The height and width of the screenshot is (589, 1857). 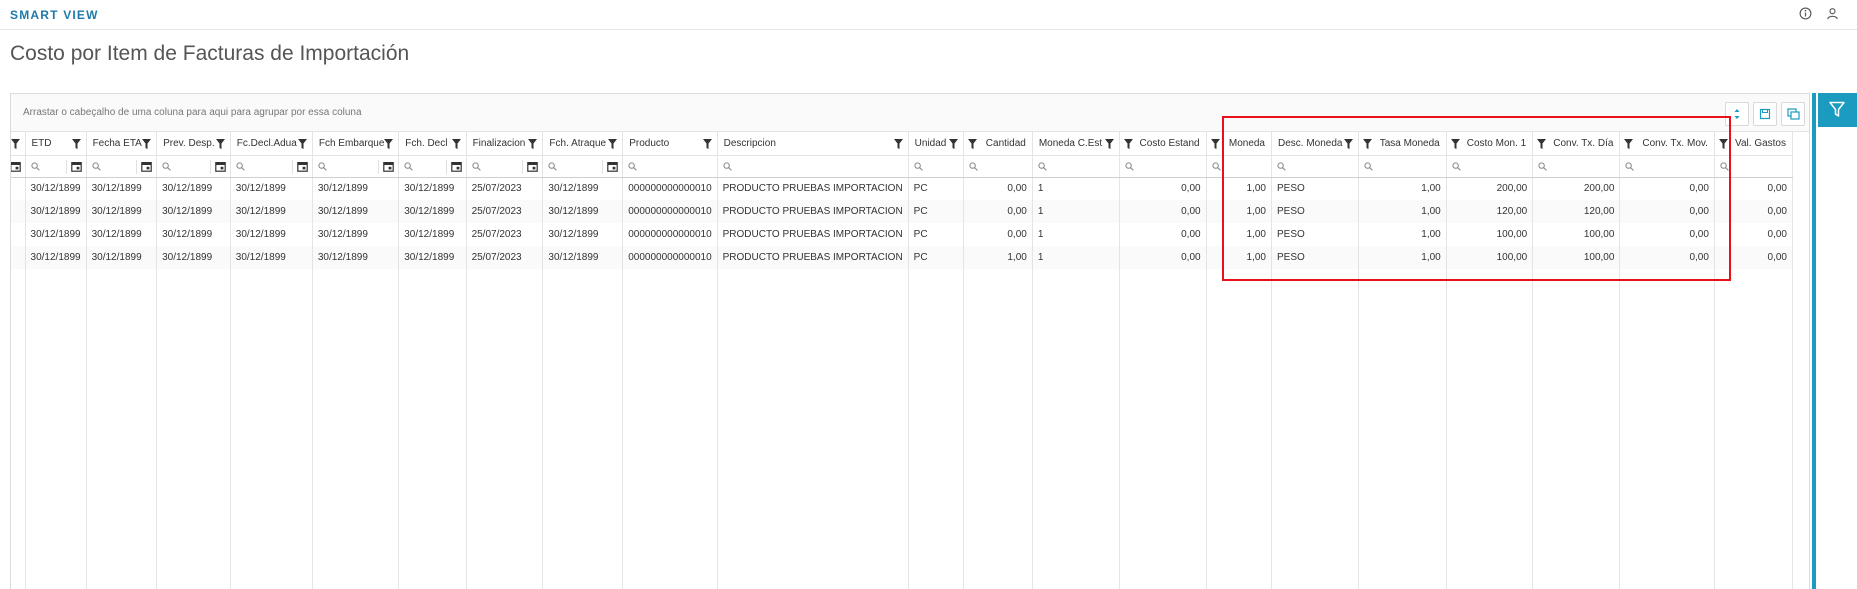 What do you see at coordinates (998, 144) in the screenshot?
I see `column-header: Cantidad` at bounding box center [998, 144].